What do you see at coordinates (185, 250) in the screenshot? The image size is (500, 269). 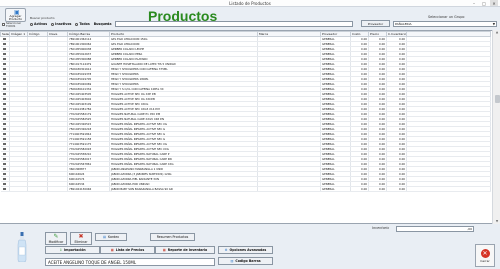 I see `inventory-report-button: ▦ Reporte de Inventario` at bounding box center [185, 250].